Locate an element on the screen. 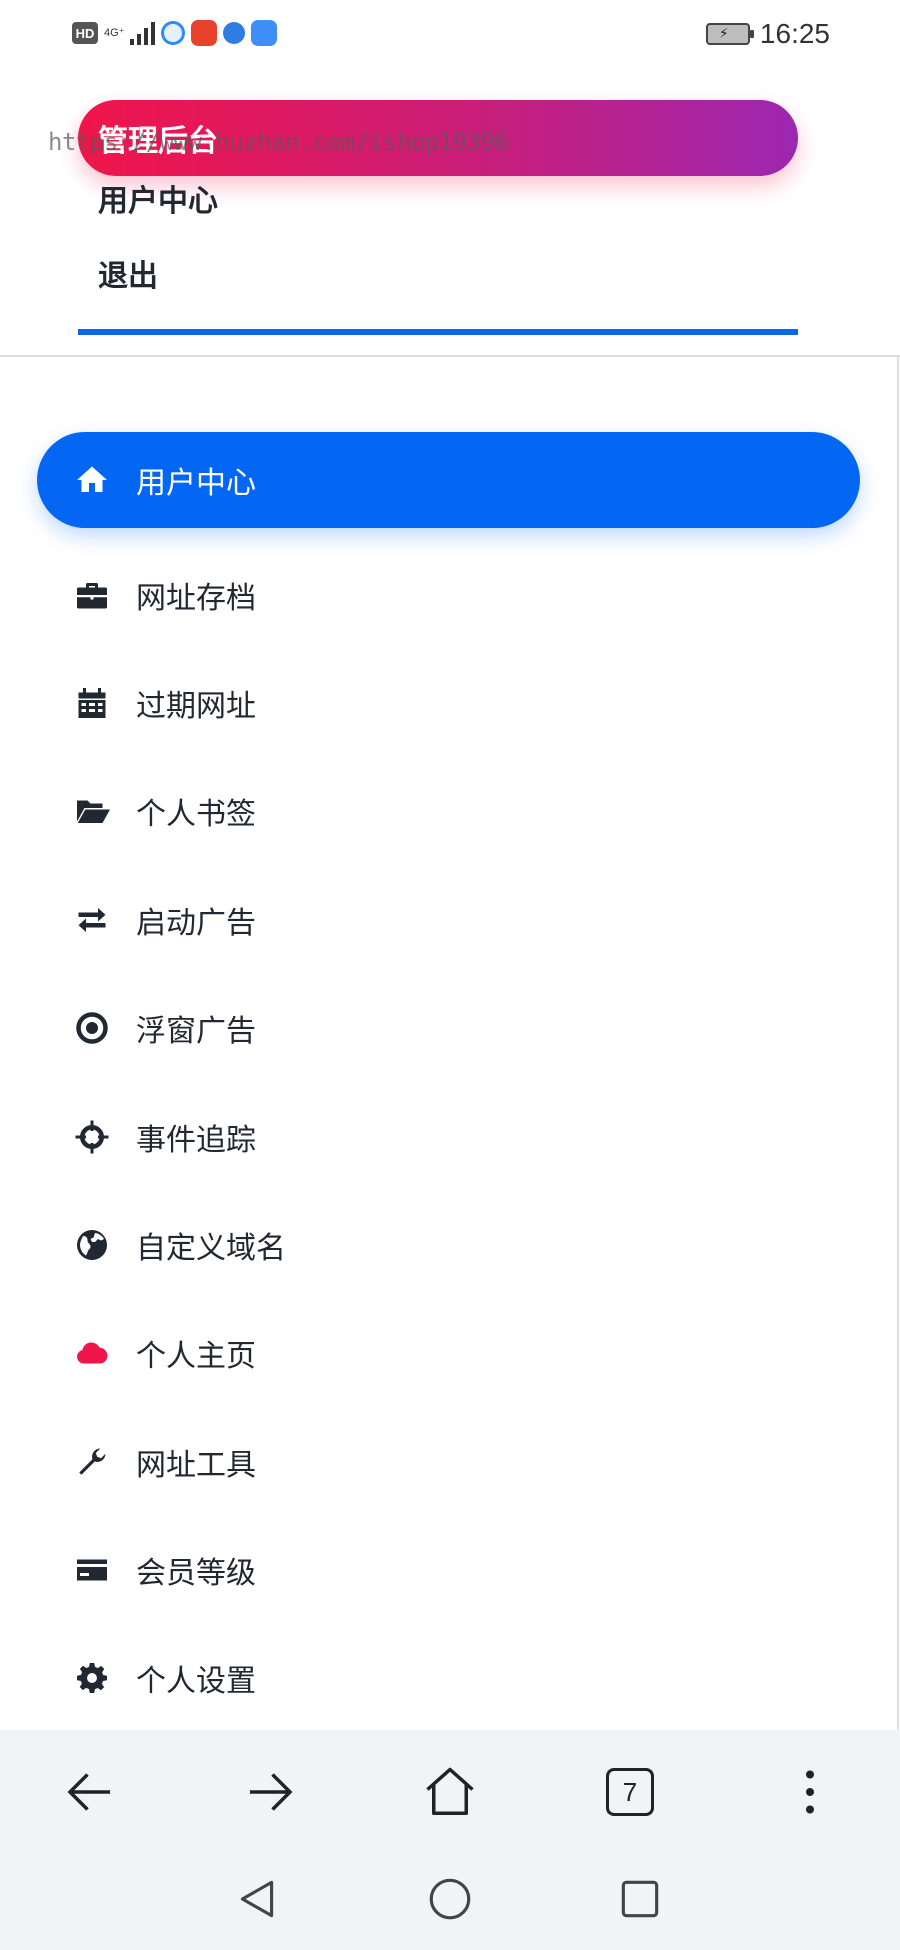 The height and width of the screenshot is (1950, 900). red-app-icon is located at coordinates (204, 33).